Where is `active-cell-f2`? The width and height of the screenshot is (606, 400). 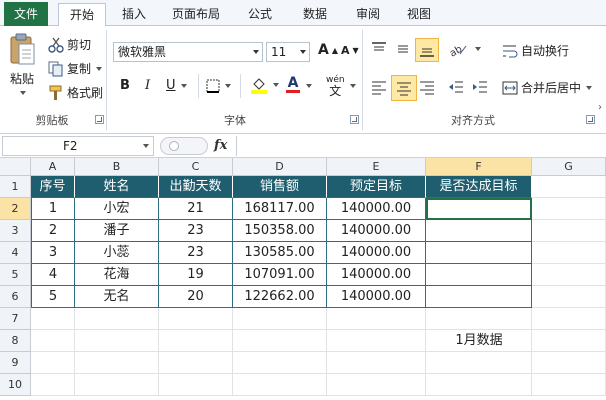 active-cell-f2 is located at coordinates (479, 209).